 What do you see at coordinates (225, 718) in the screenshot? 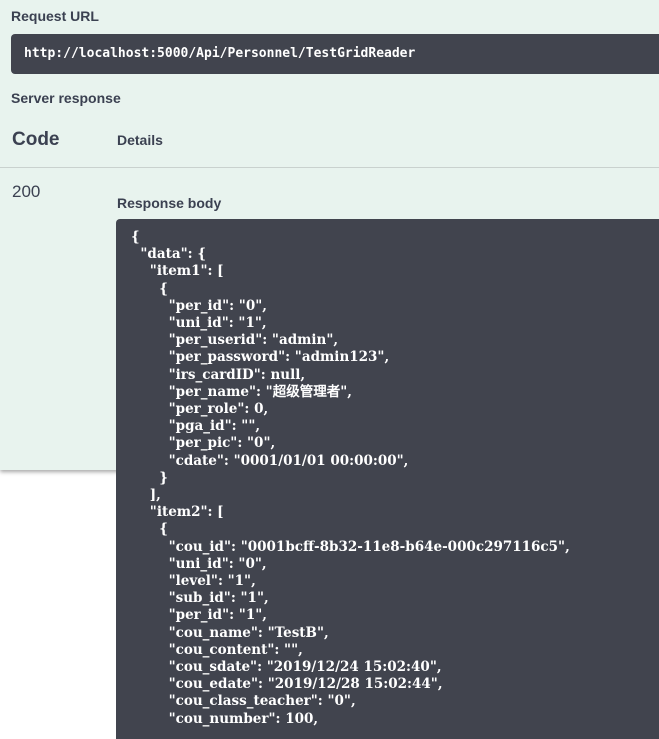
I see `response-body-line: "cou_number": 100,` at bounding box center [225, 718].